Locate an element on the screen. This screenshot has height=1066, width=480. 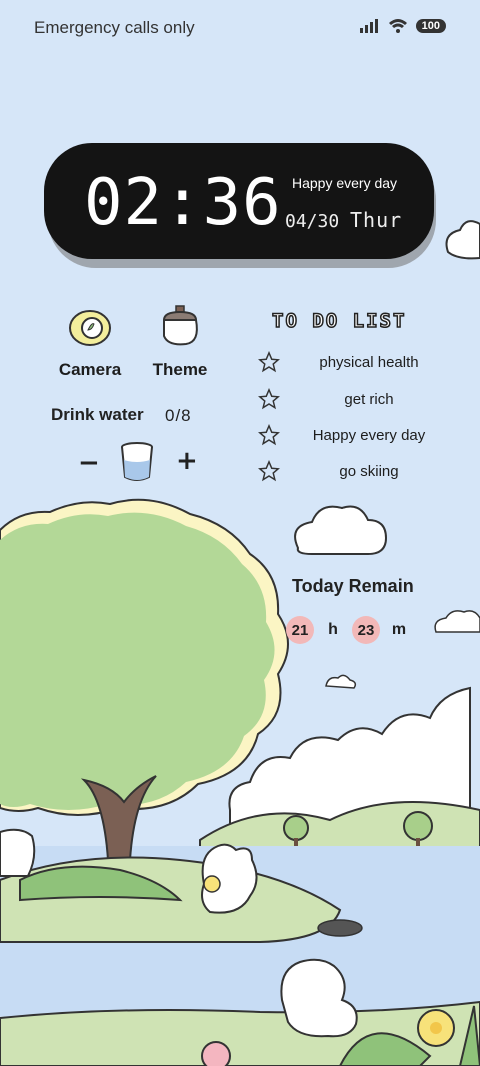
today-remain-title: Today Remain is located at coordinates (353, 586).